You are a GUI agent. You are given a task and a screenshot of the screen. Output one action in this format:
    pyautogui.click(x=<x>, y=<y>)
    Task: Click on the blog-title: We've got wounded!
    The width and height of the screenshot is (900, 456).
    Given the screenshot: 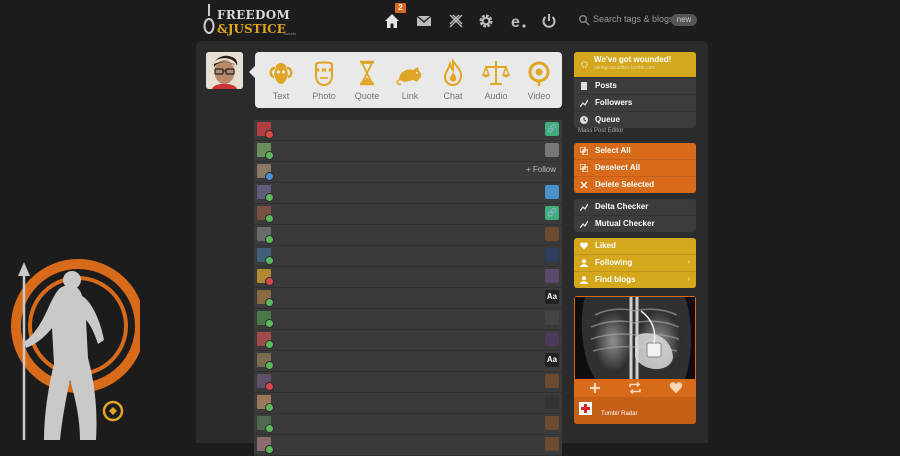 What is the action you would take?
    pyautogui.click(x=633, y=59)
    